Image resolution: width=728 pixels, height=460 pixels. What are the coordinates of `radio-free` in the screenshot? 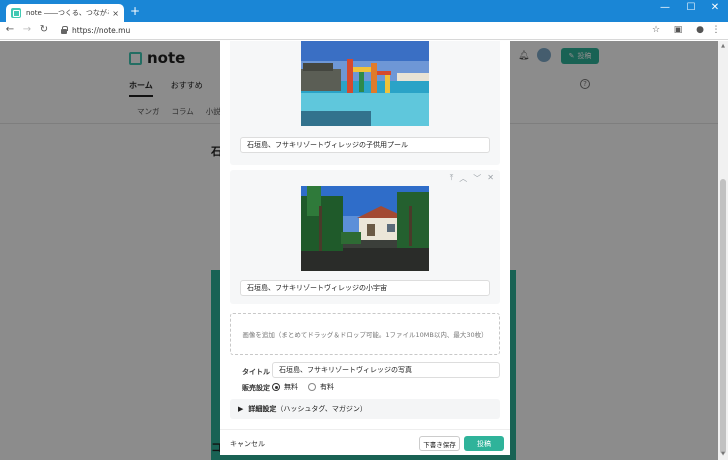 It's located at (276, 387).